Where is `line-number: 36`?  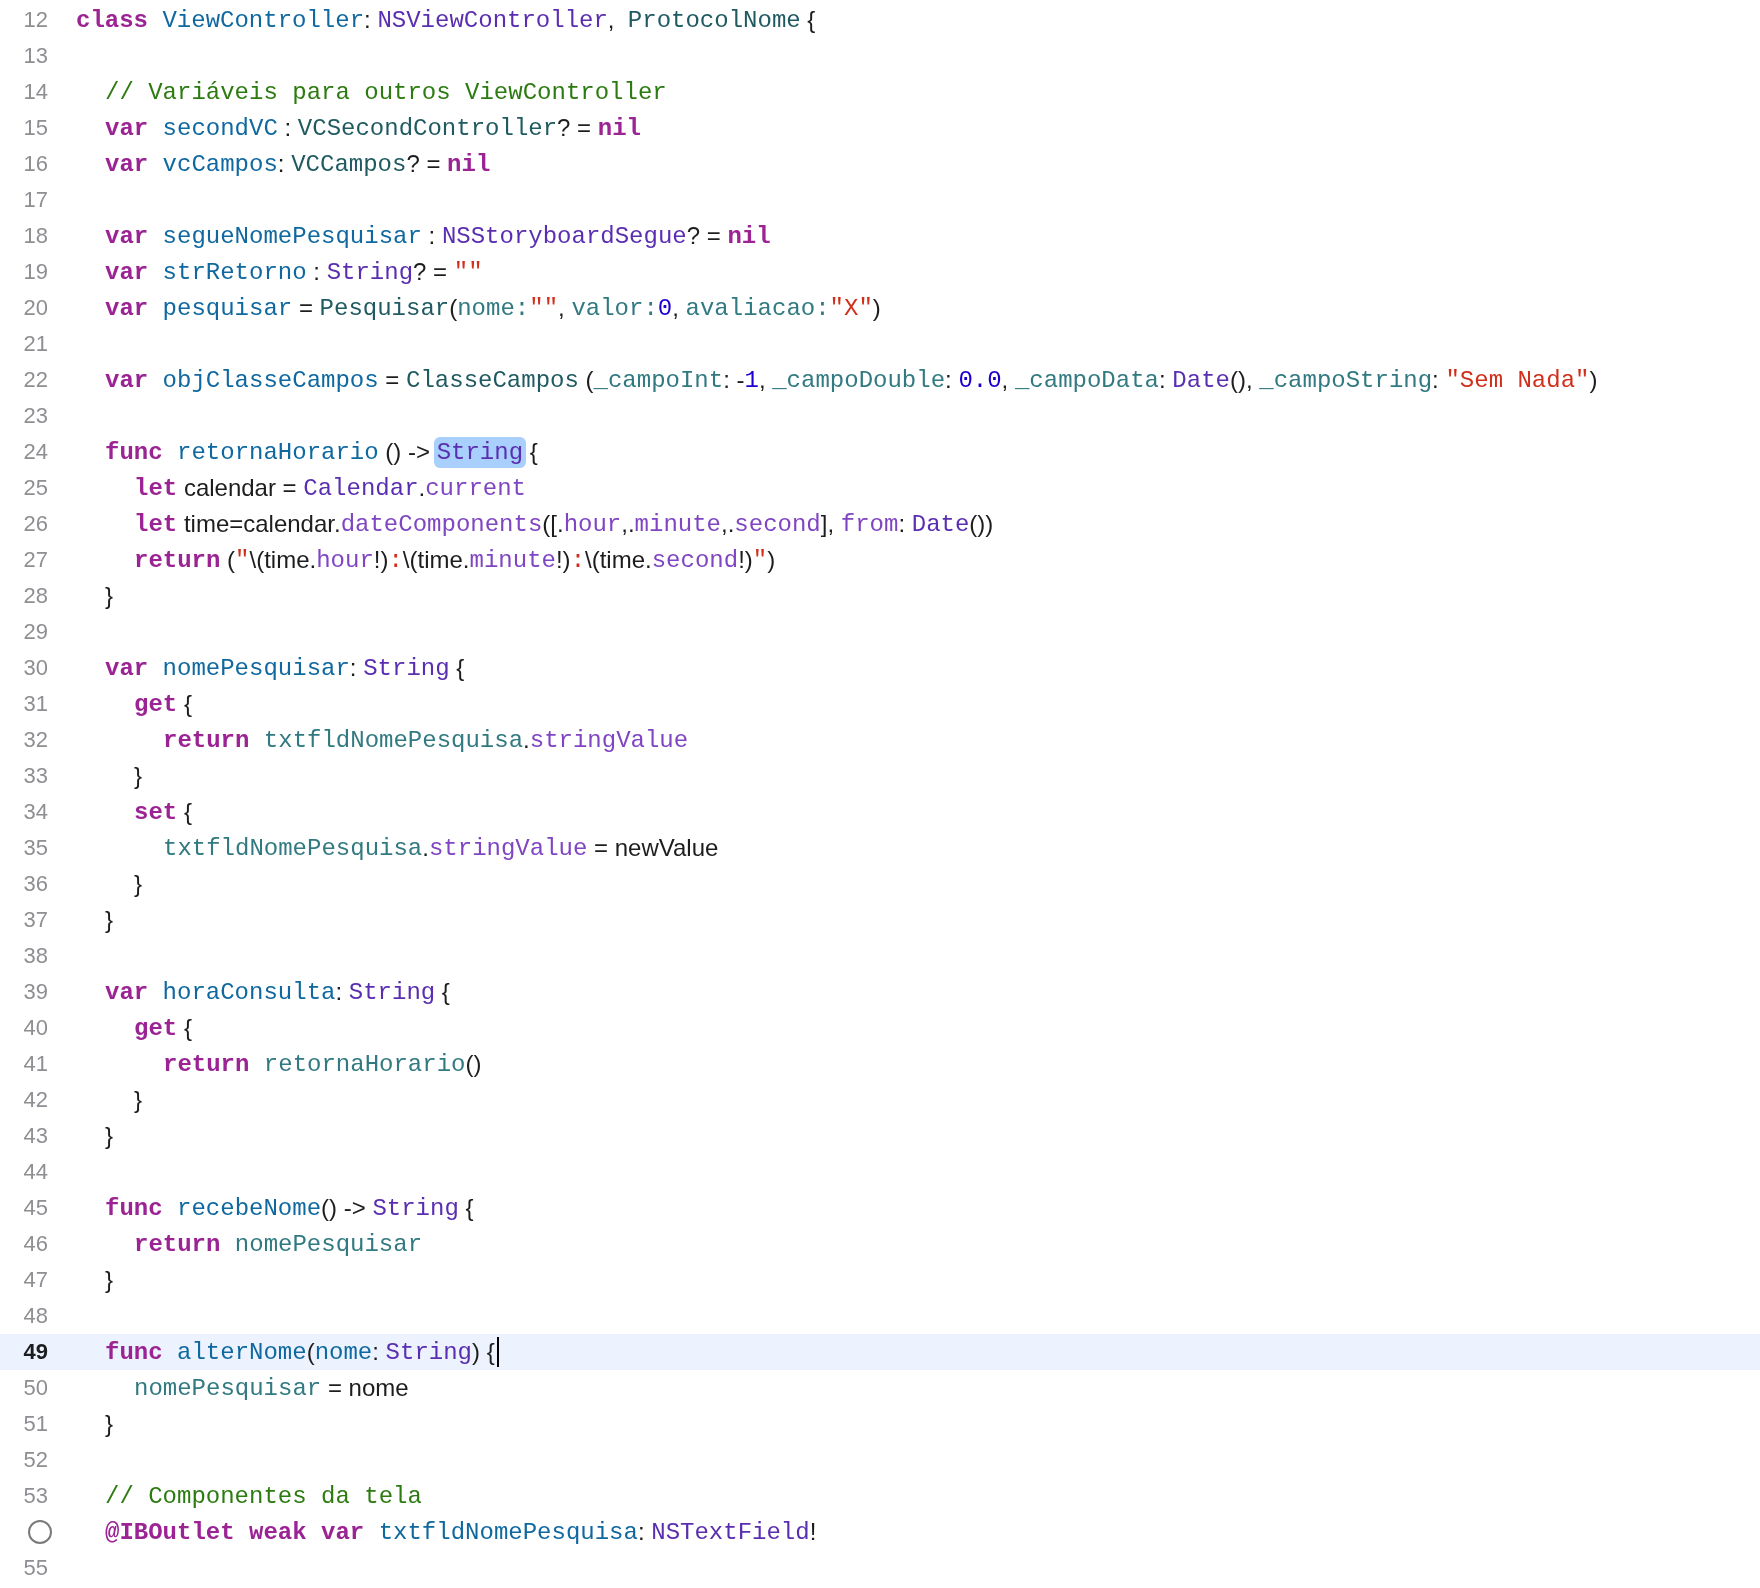
line-number: 36 is located at coordinates (35, 884).